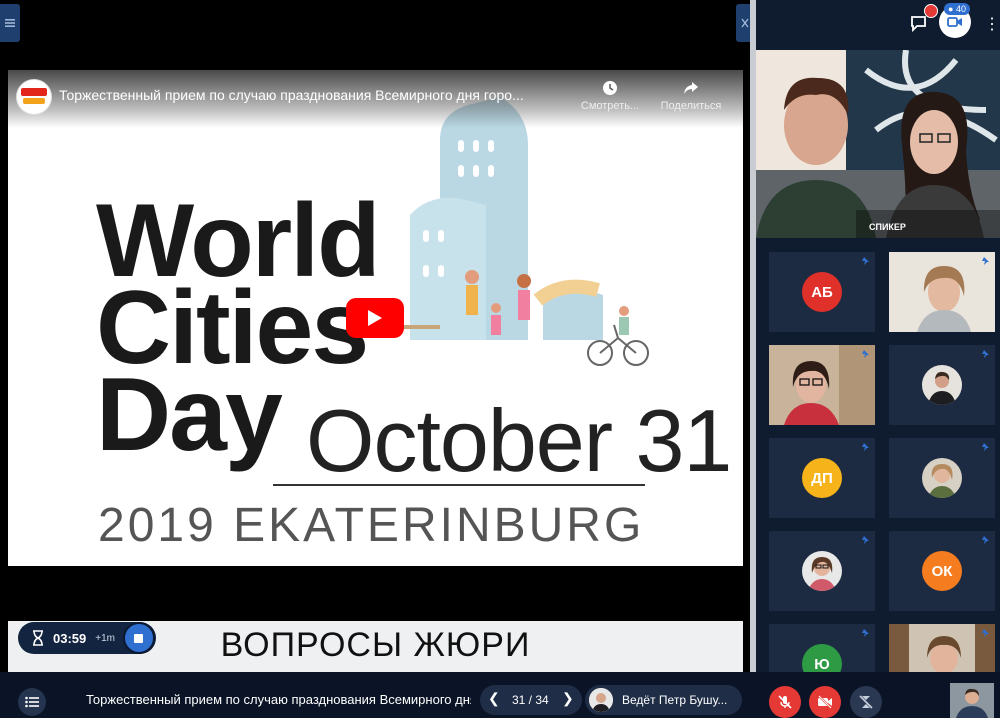 This screenshot has height=718, width=1000. I want to click on play-button, so click(375, 318).